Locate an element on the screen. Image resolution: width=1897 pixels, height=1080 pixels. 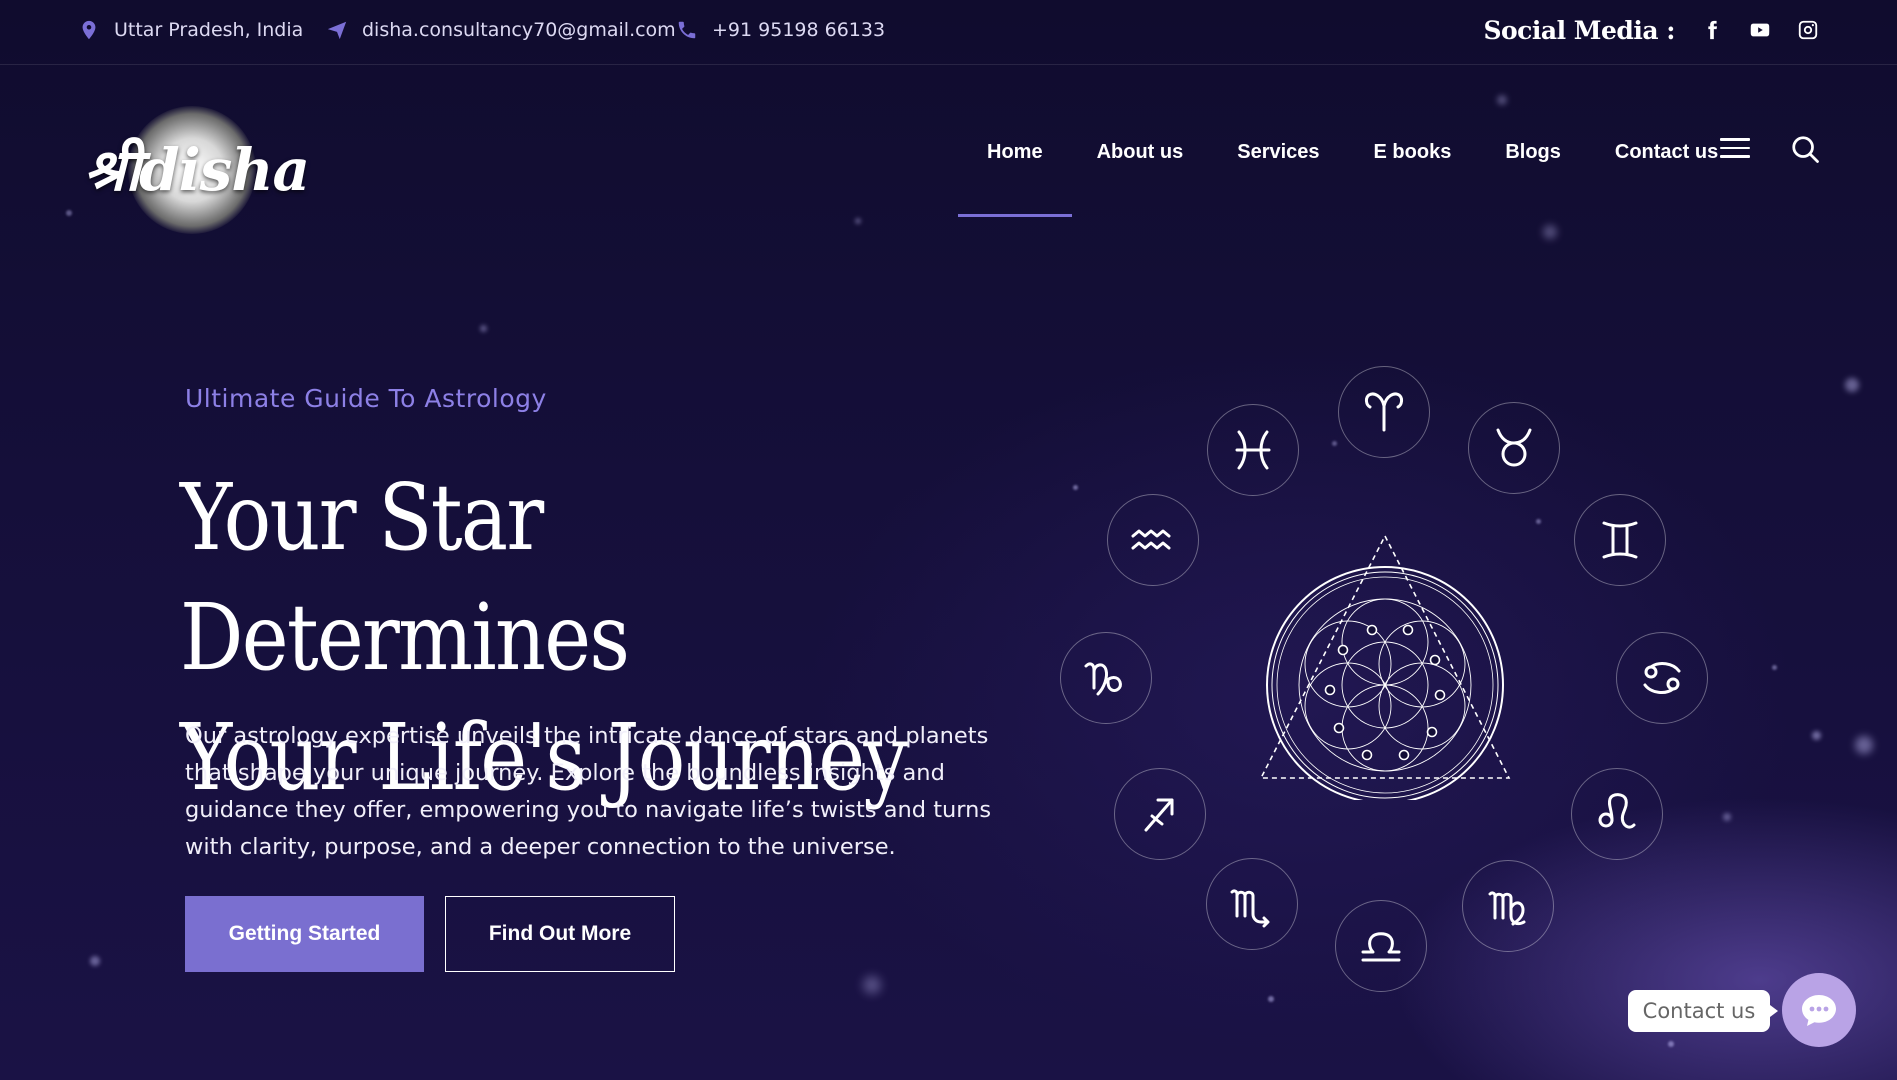
aquarius-icon is located at coordinates (1151, 539).